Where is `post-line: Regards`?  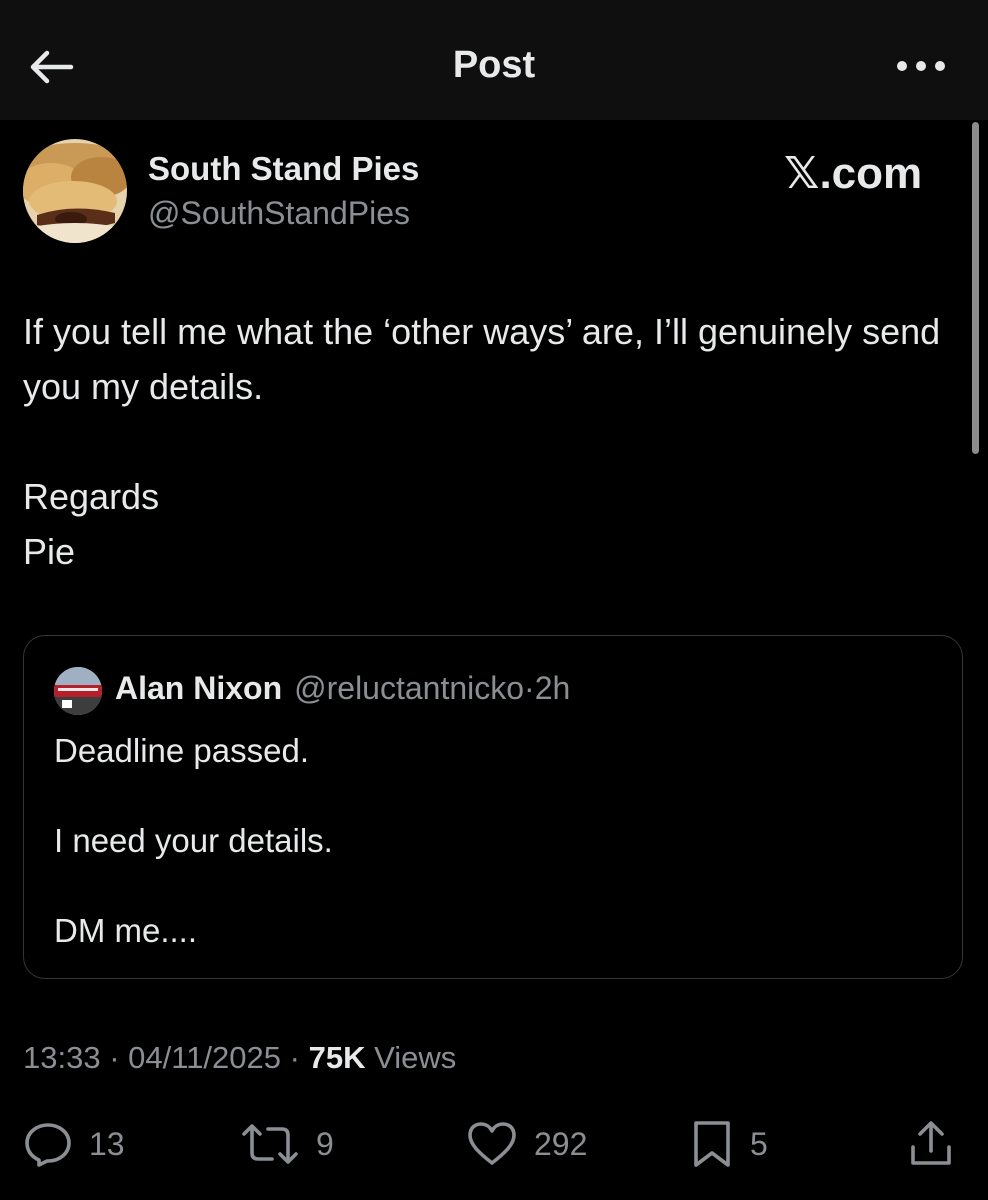 post-line: Regards is located at coordinates (91, 496).